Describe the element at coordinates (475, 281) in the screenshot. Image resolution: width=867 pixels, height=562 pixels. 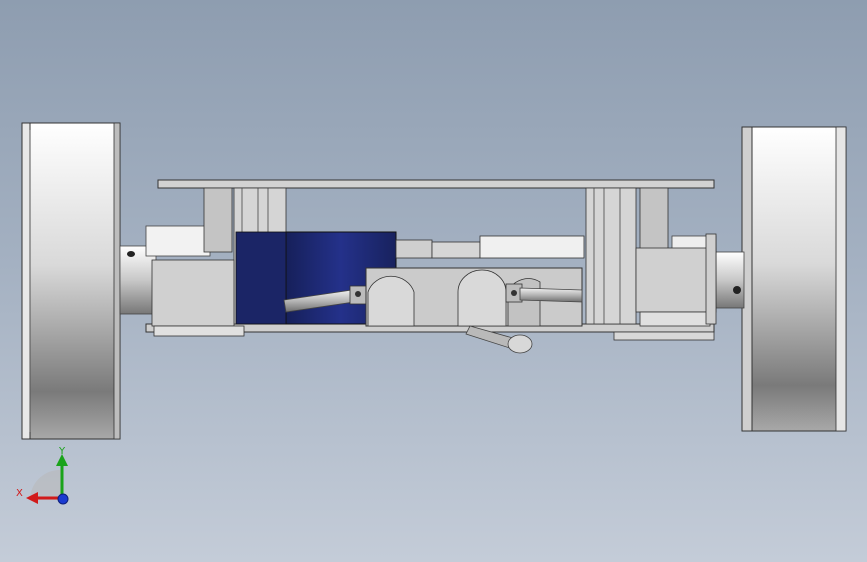
I see `gearbox` at that location.